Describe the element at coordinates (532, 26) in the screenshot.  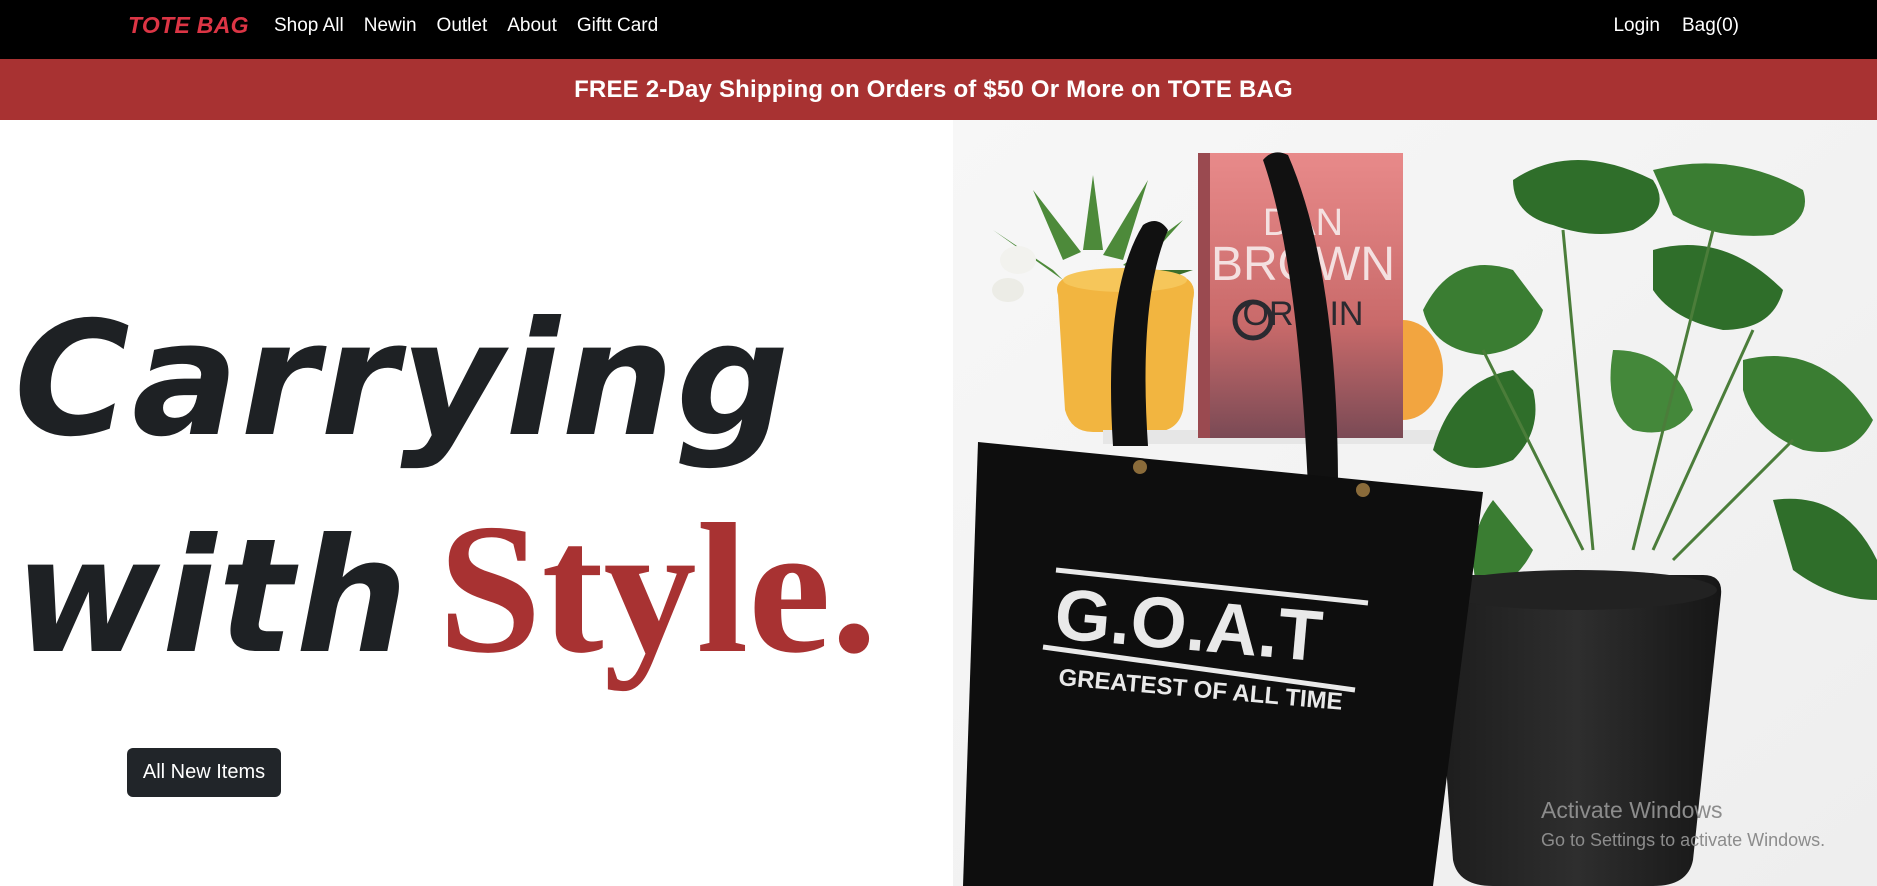
I see `nav-link-about: About` at that location.